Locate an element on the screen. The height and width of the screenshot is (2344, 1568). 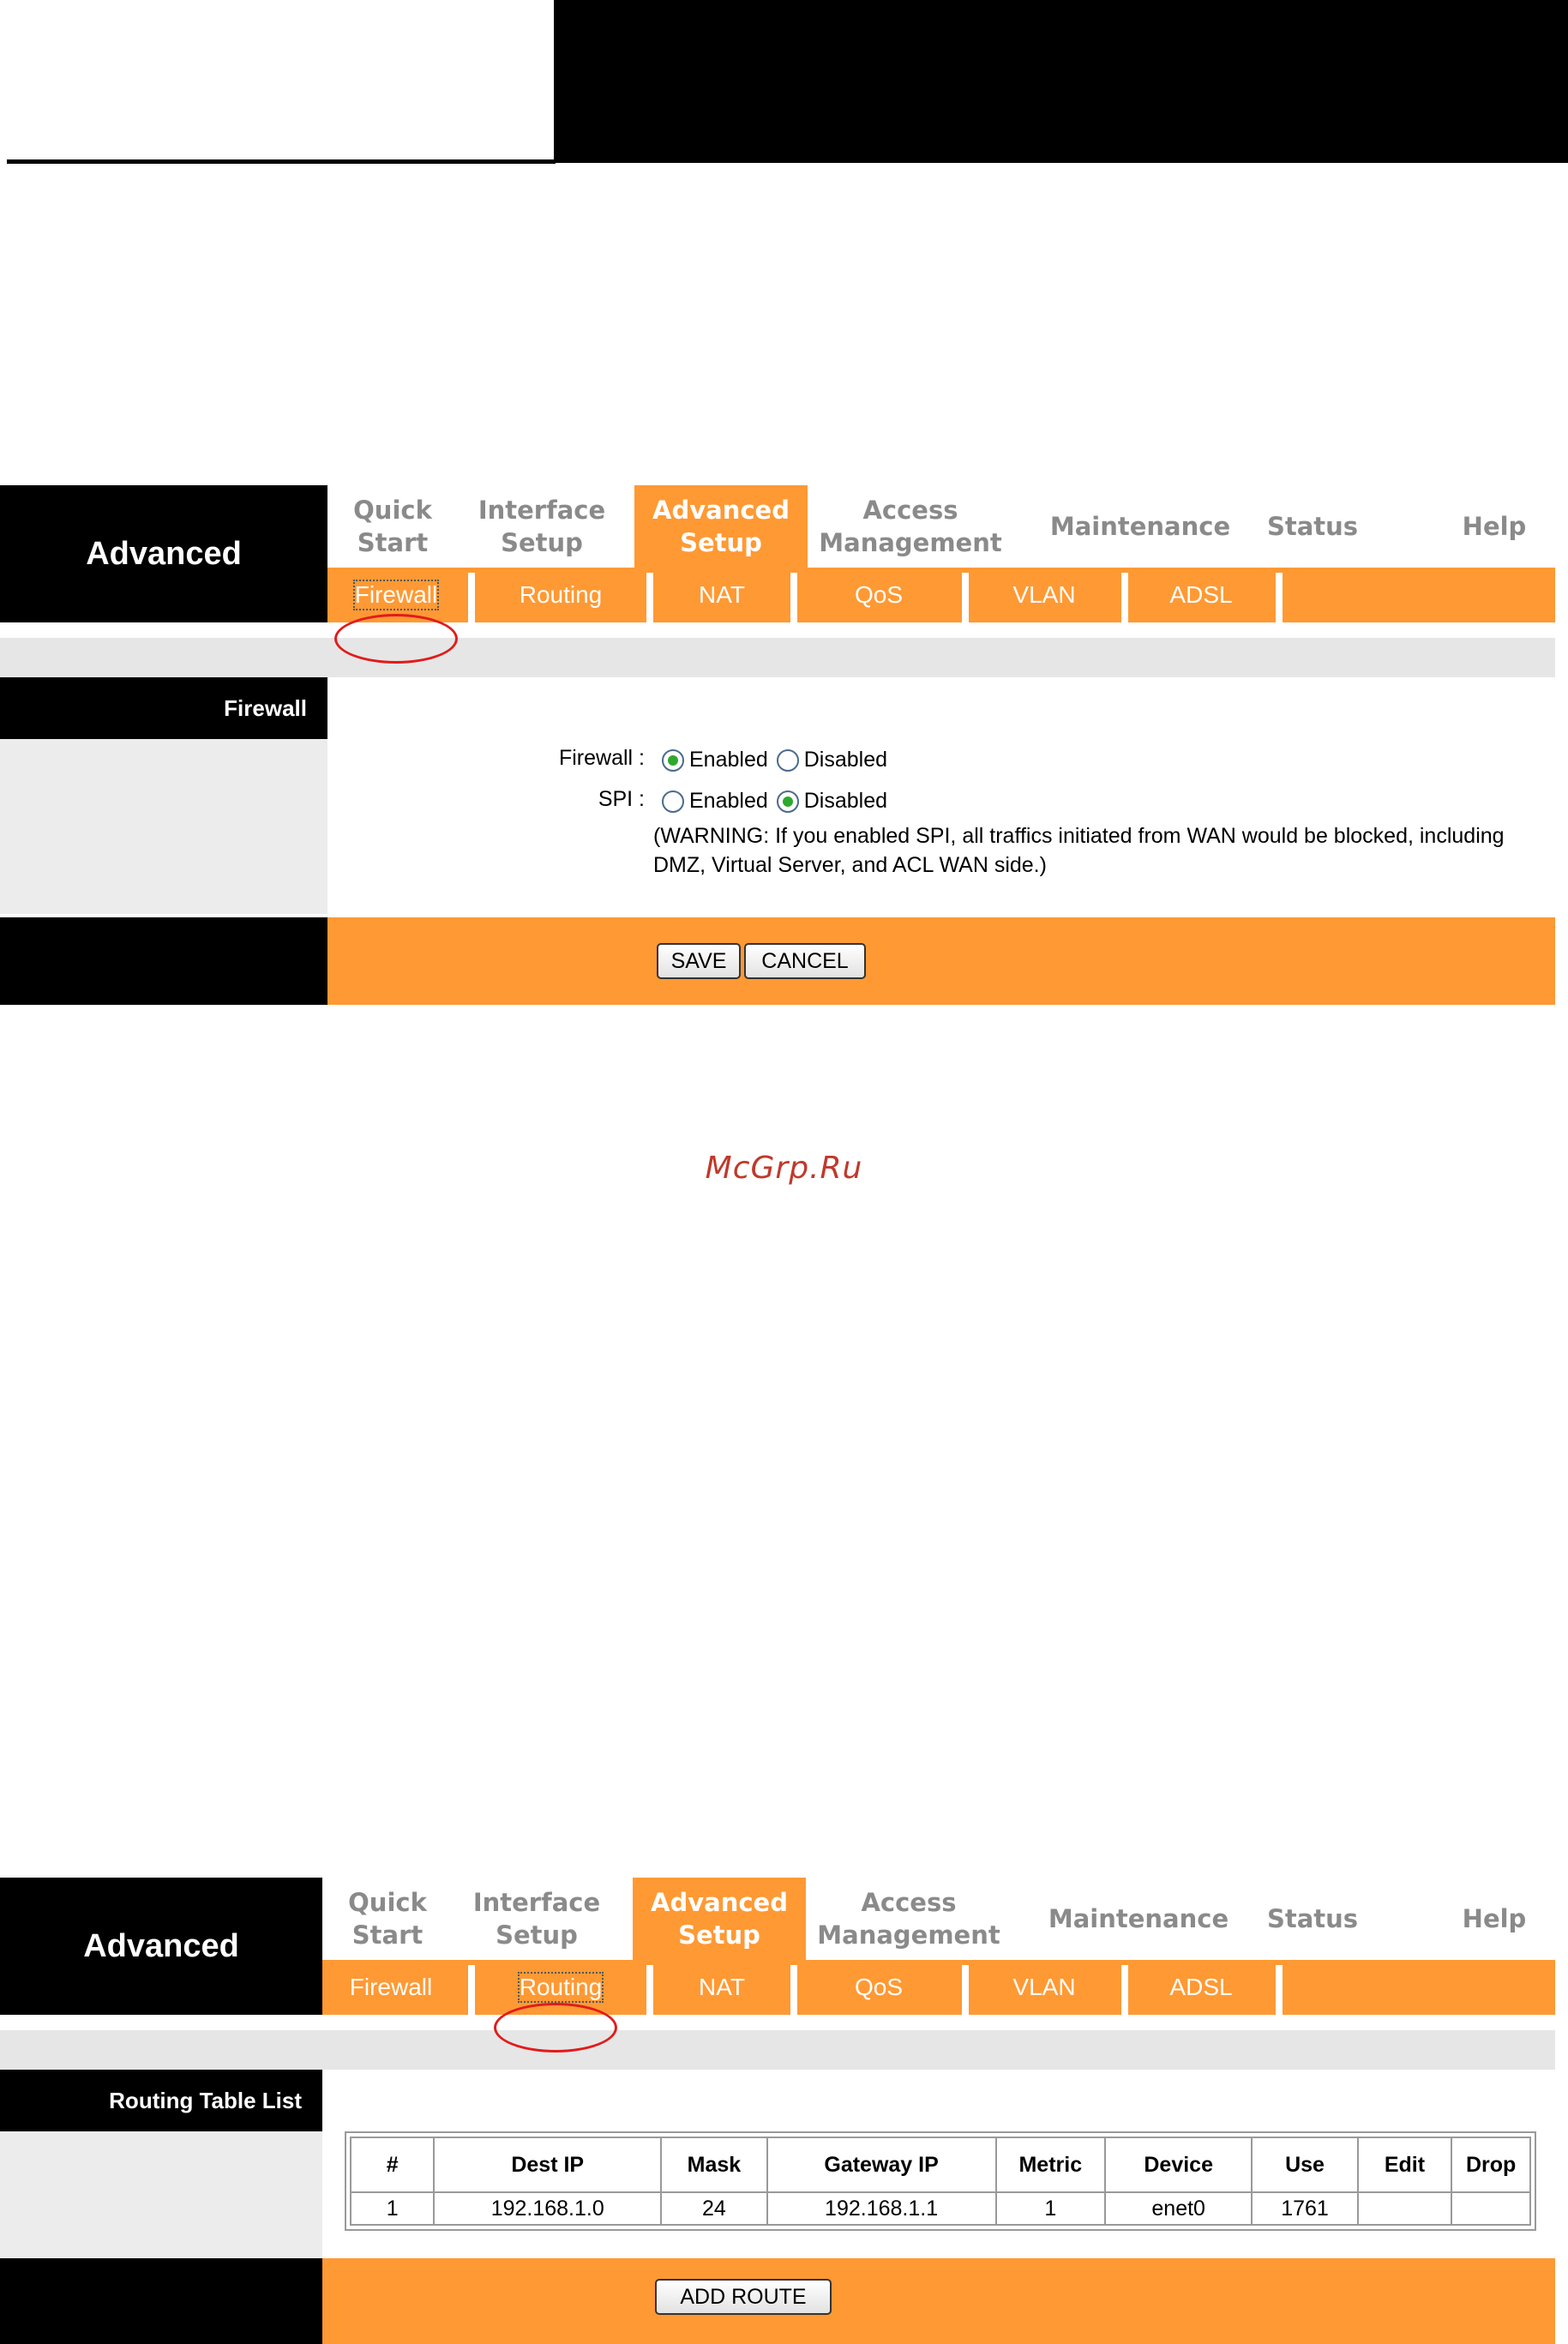
spi-radio-group: Enabled Disabled is located at coordinates (779, 801).